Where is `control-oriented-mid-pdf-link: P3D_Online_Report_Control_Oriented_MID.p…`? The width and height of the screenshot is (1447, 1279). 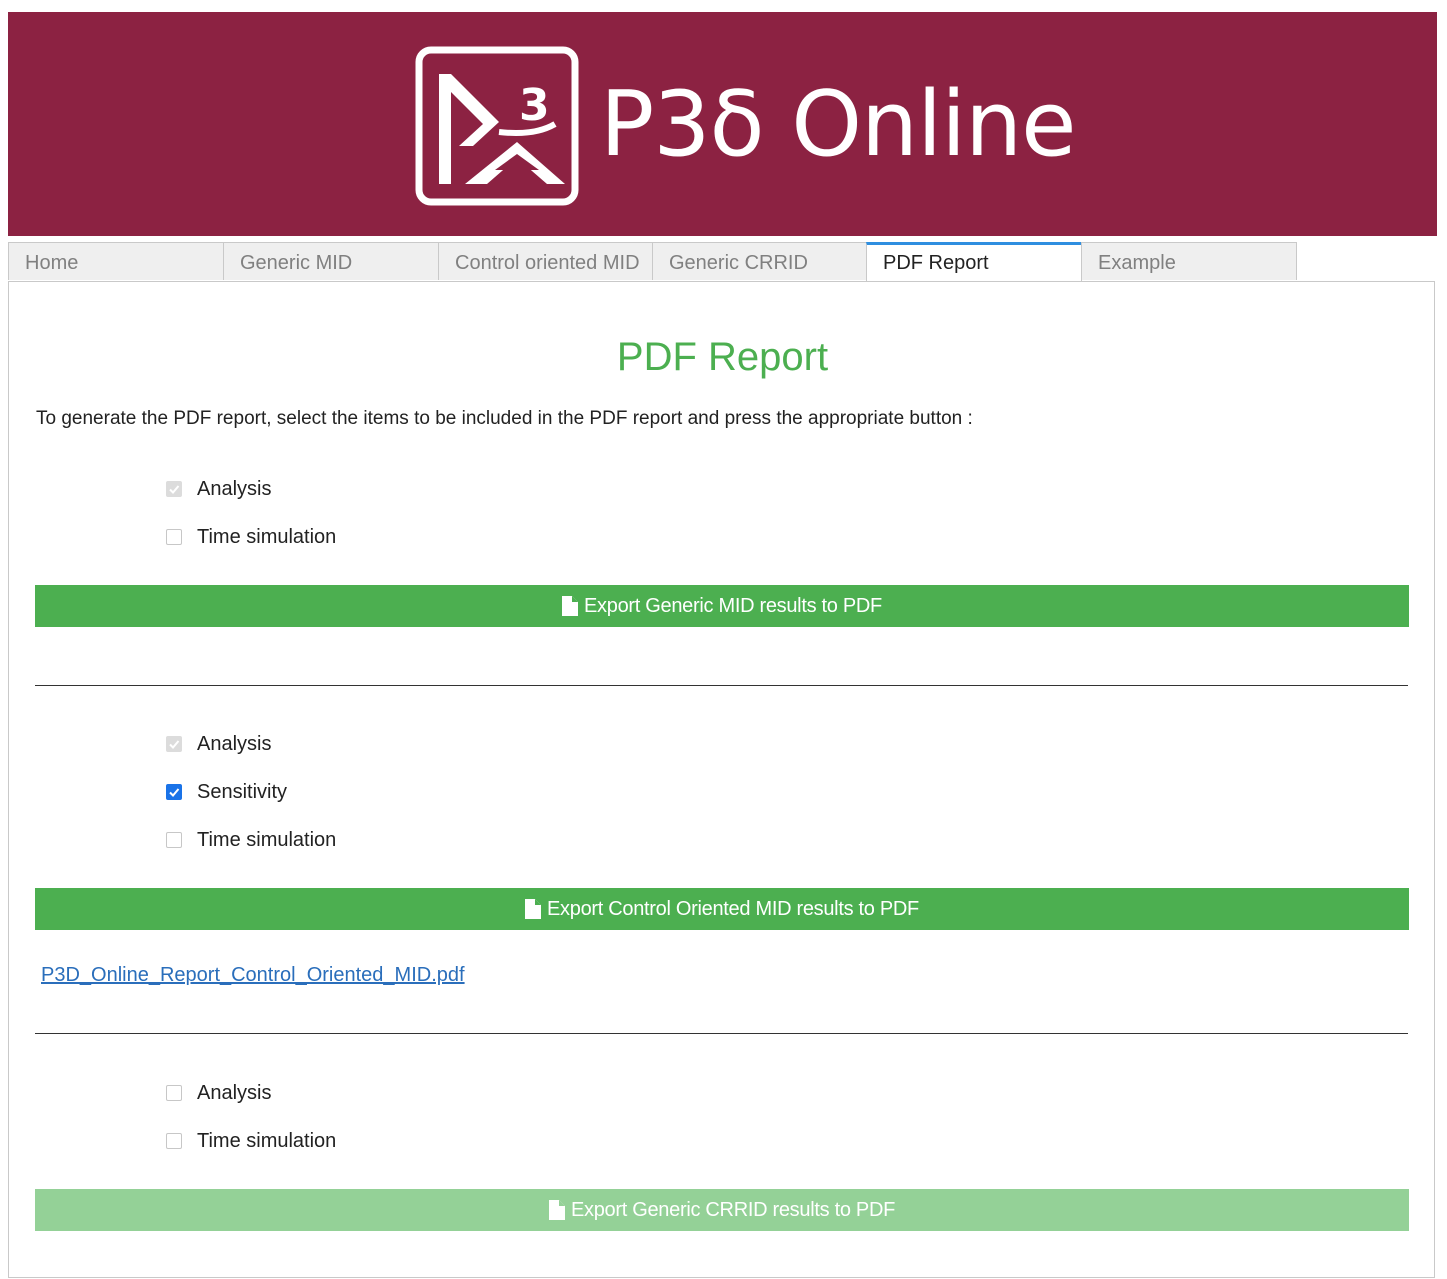 control-oriented-mid-pdf-link: P3D_Online_Report_Control_Oriented_MID.p… is located at coordinates (253, 975).